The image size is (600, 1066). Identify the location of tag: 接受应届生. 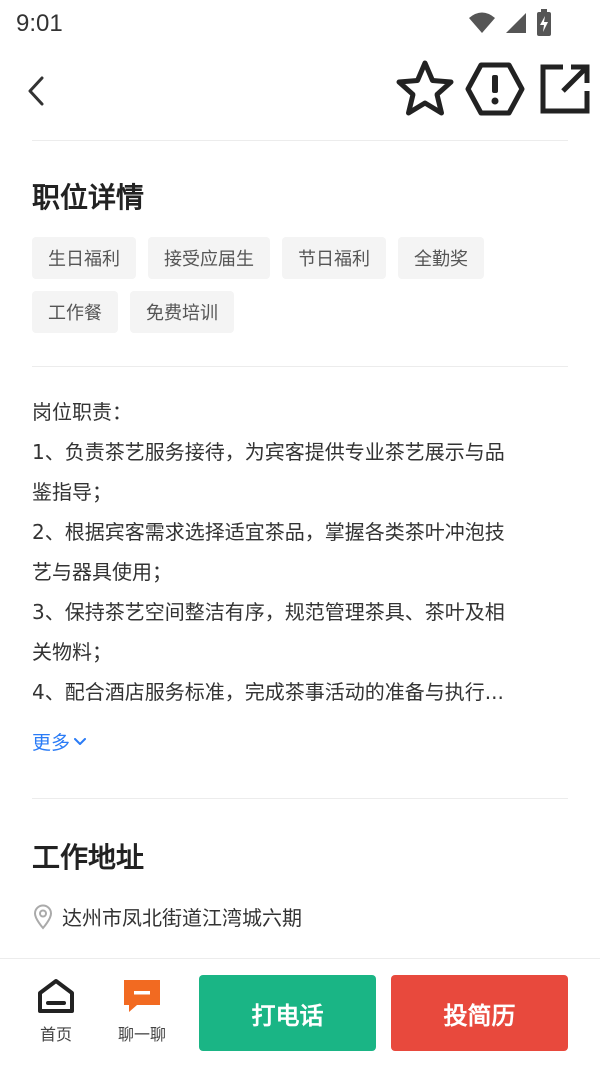
(209, 258).